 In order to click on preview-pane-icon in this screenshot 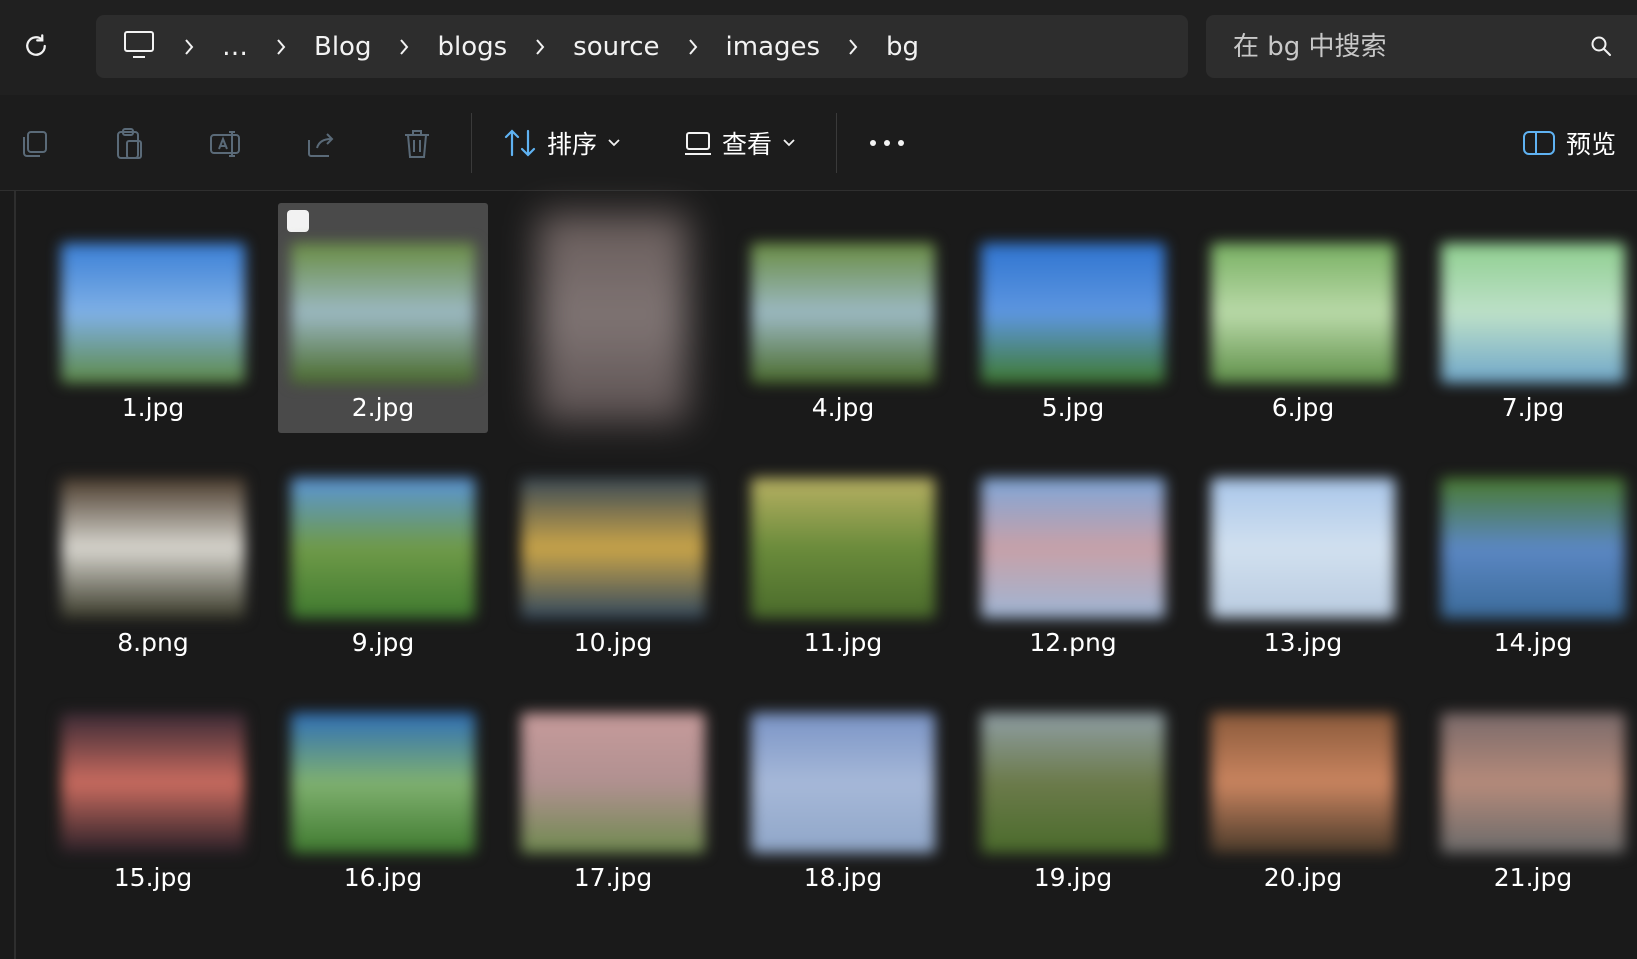, I will do `click(1539, 143)`.